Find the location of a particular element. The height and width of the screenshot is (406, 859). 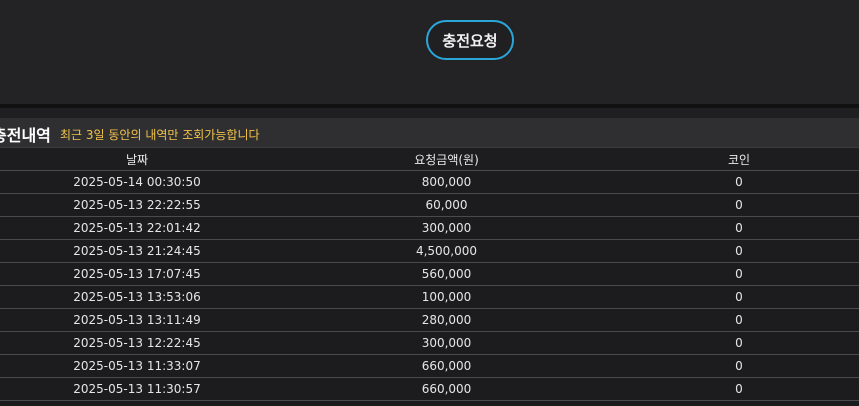

history-section-header: 충전내역 최근 3일 동안의 내역만 조회가능합니다 is located at coordinates (429, 133).